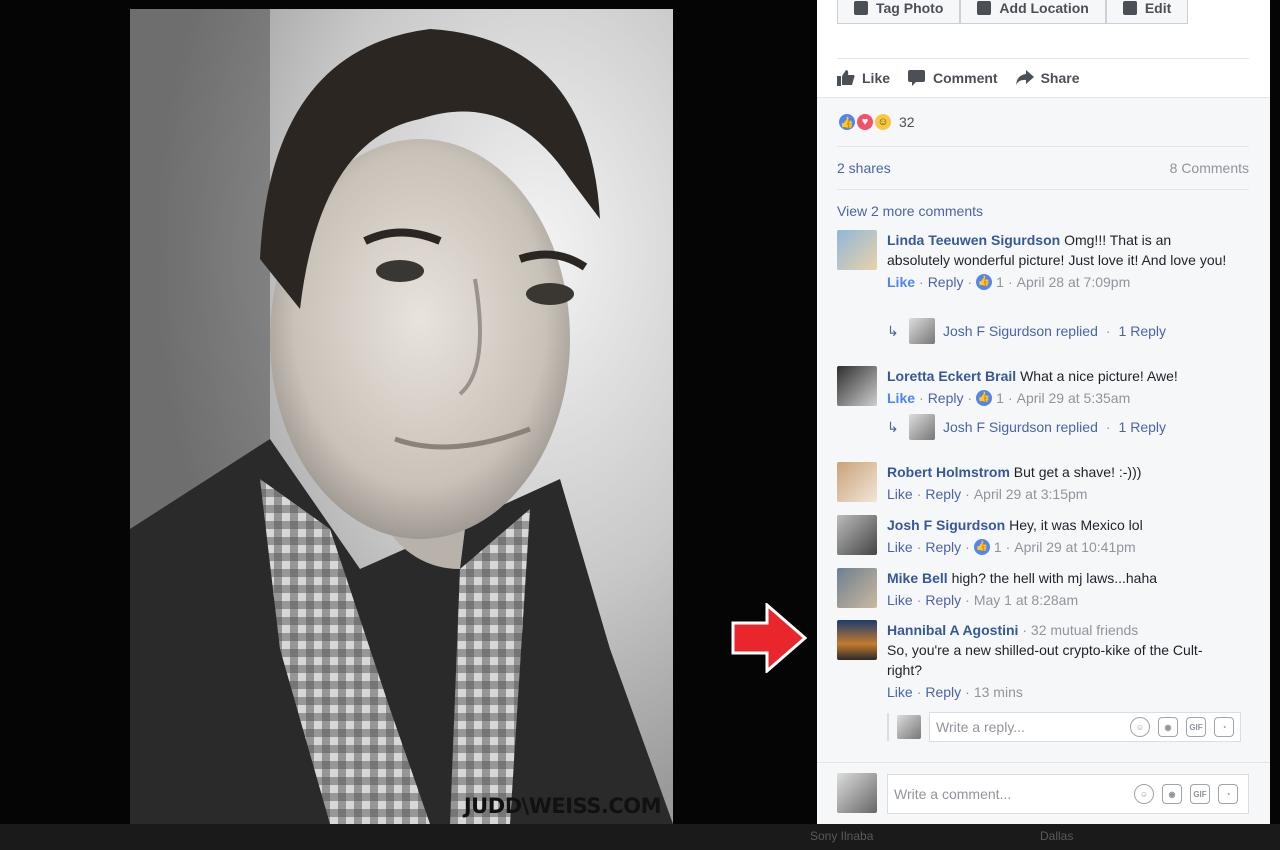  What do you see at coordinates (965, 77) in the screenshot?
I see `comment-label: Comment` at bounding box center [965, 77].